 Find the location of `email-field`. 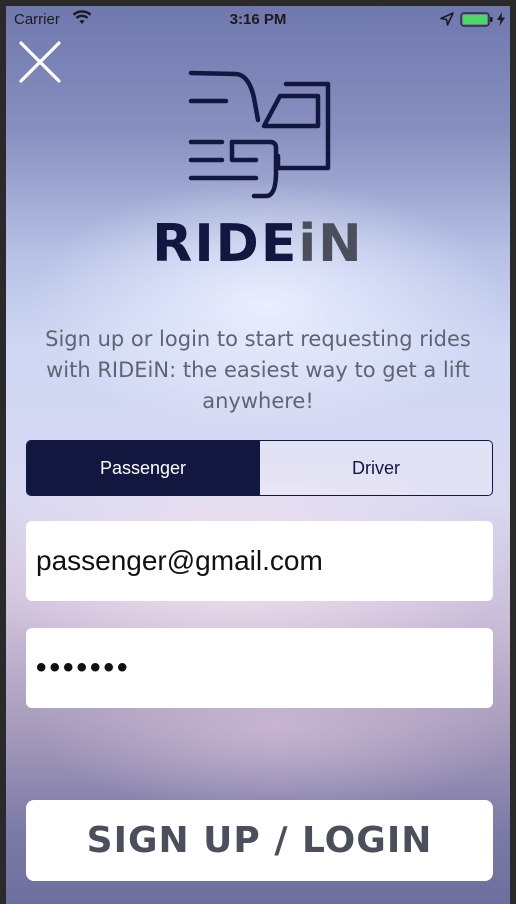

email-field is located at coordinates (259, 561).